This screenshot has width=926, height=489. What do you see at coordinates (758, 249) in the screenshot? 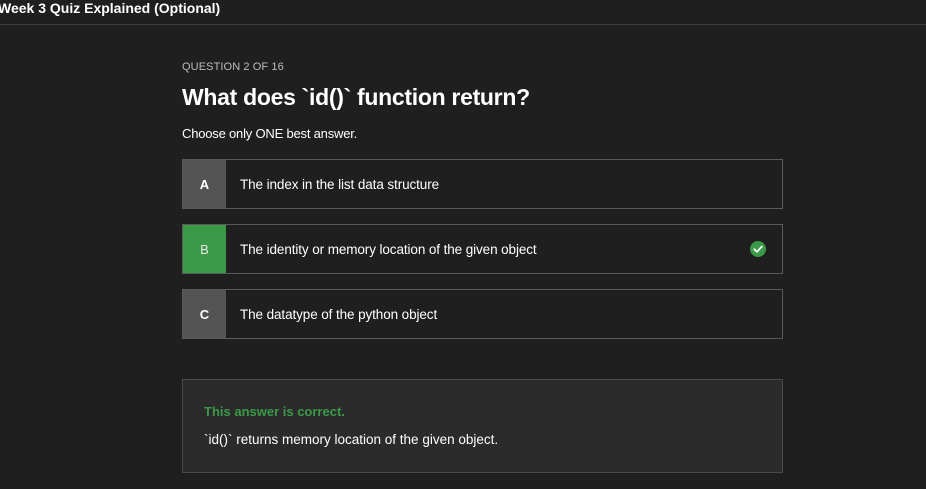
I see `check-circle-icon` at bounding box center [758, 249].